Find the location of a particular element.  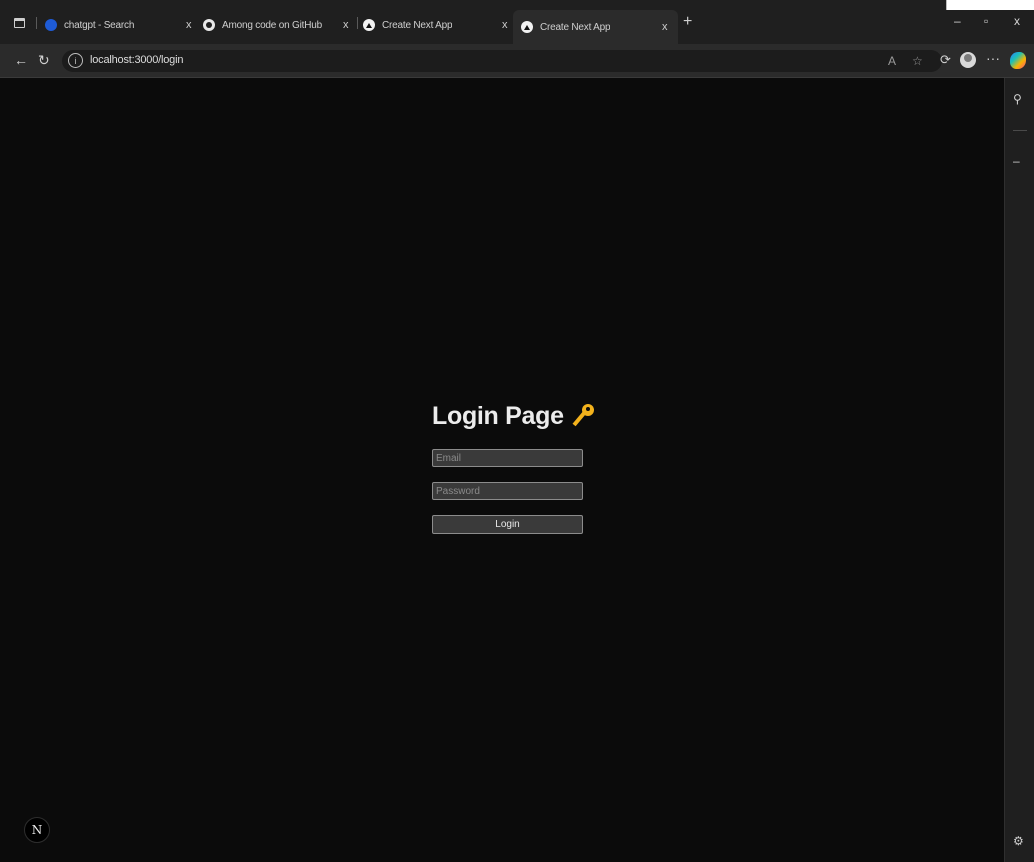

page-title: Login Page is located at coordinates (513, 416).